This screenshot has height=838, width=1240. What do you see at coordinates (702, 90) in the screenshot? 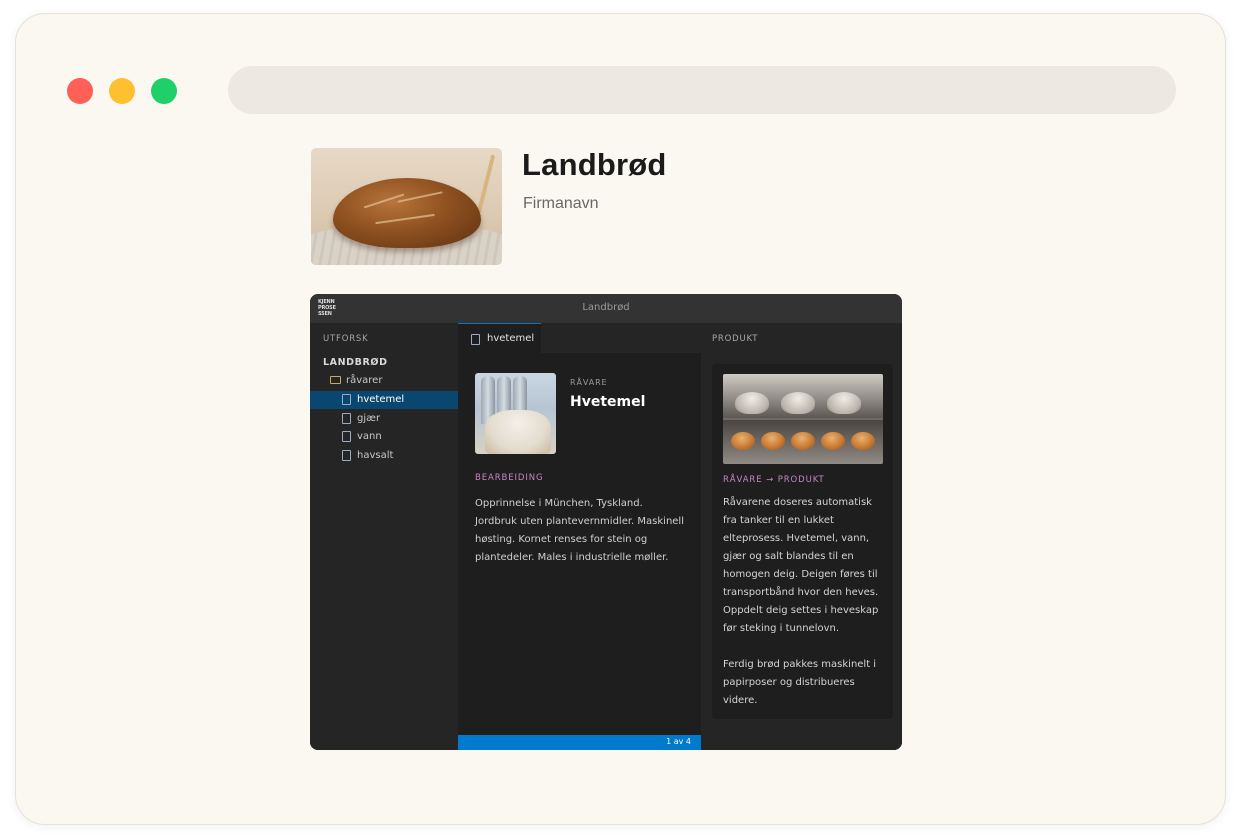
I see `address-bar` at bounding box center [702, 90].